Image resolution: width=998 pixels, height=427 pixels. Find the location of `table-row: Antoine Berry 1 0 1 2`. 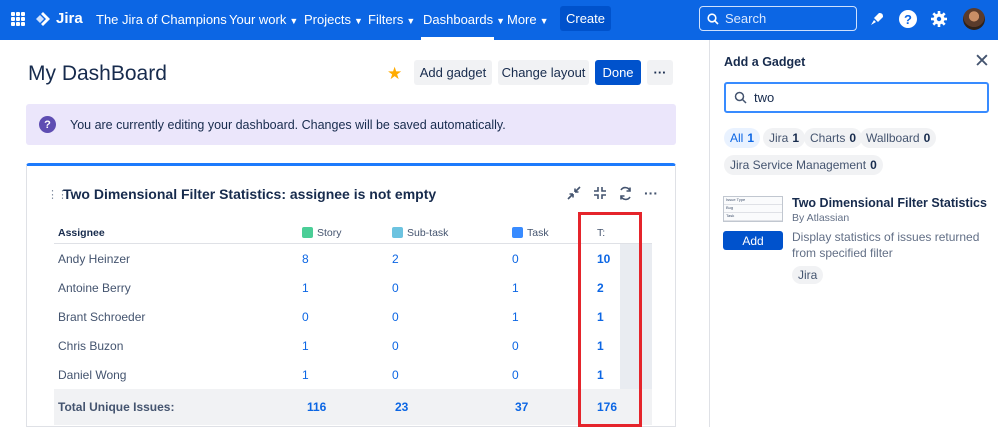

table-row: Antoine Berry 1 0 1 2 is located at coordinates (353, 287).